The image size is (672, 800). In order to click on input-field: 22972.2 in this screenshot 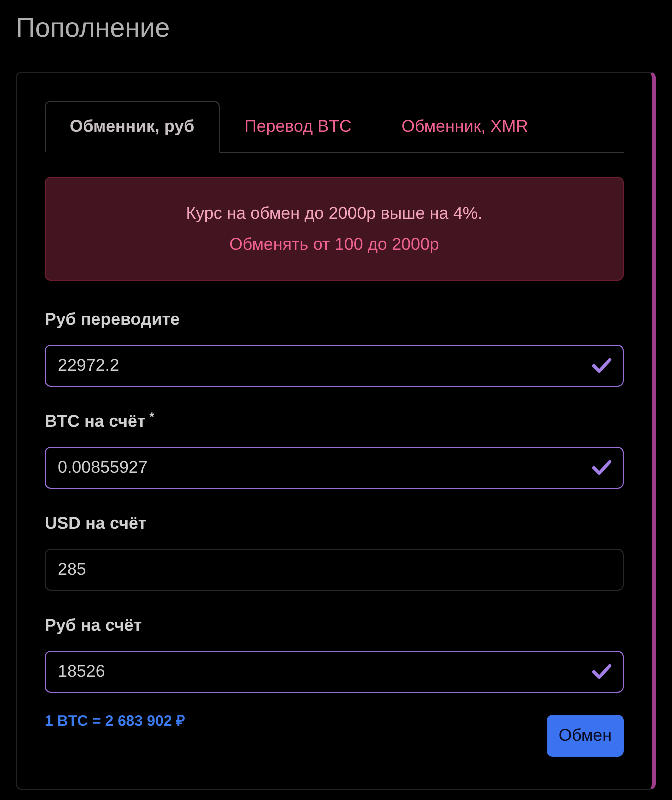, I will do `click(334, 366)`.